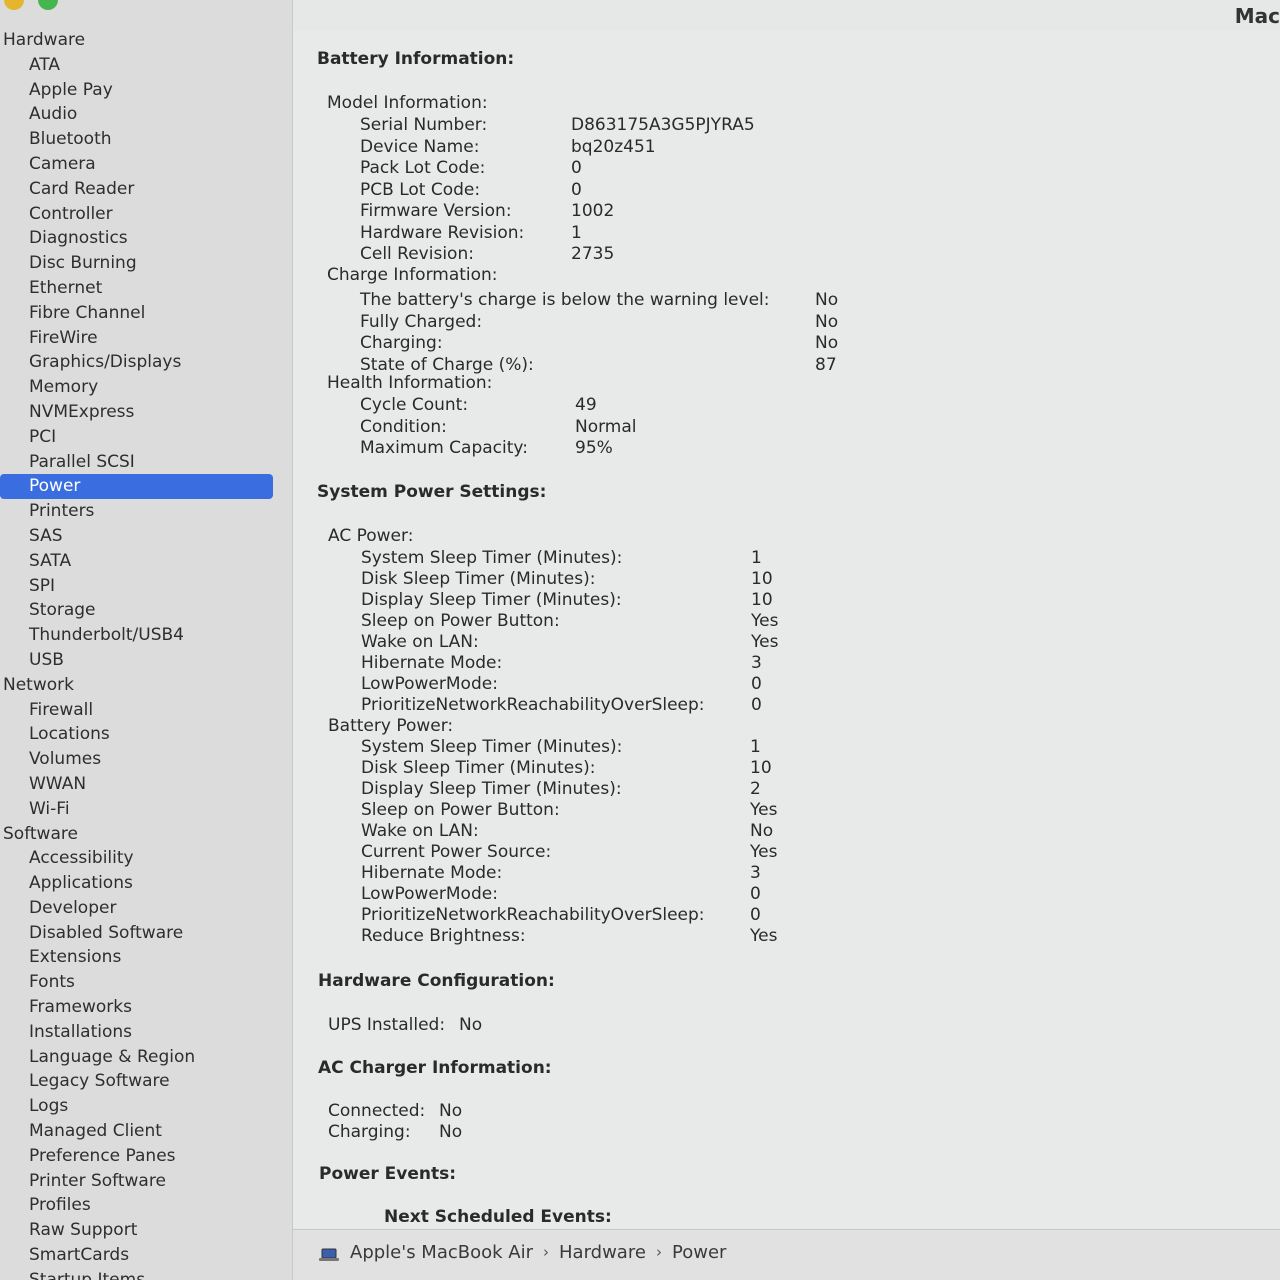  Describe the element at coordinates (827, 321) in the screenshot. I see `charge-info-value: No` at that location.